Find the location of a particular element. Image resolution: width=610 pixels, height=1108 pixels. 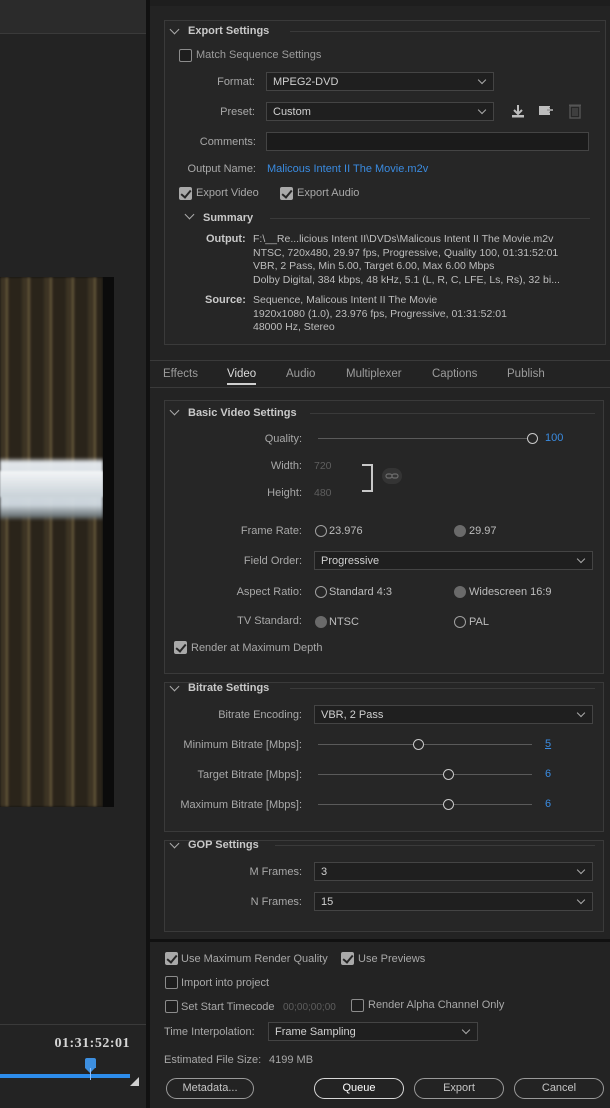

frame-rate-2997-radio is located at coordinates (460, 531).